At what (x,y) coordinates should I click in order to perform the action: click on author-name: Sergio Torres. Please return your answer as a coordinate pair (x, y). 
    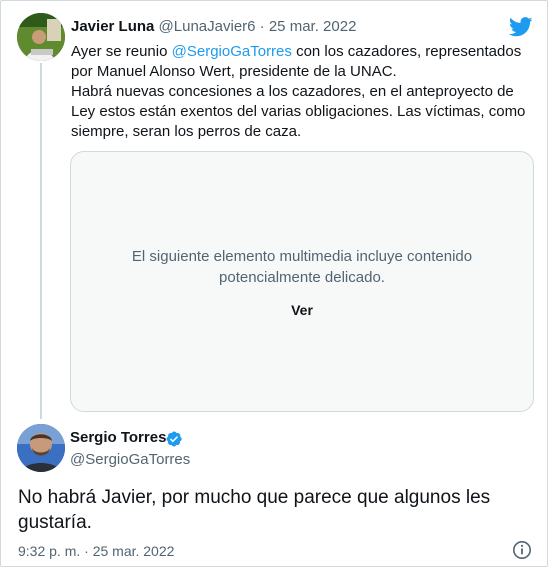
    Looking at the image, I should click on (118, 438).